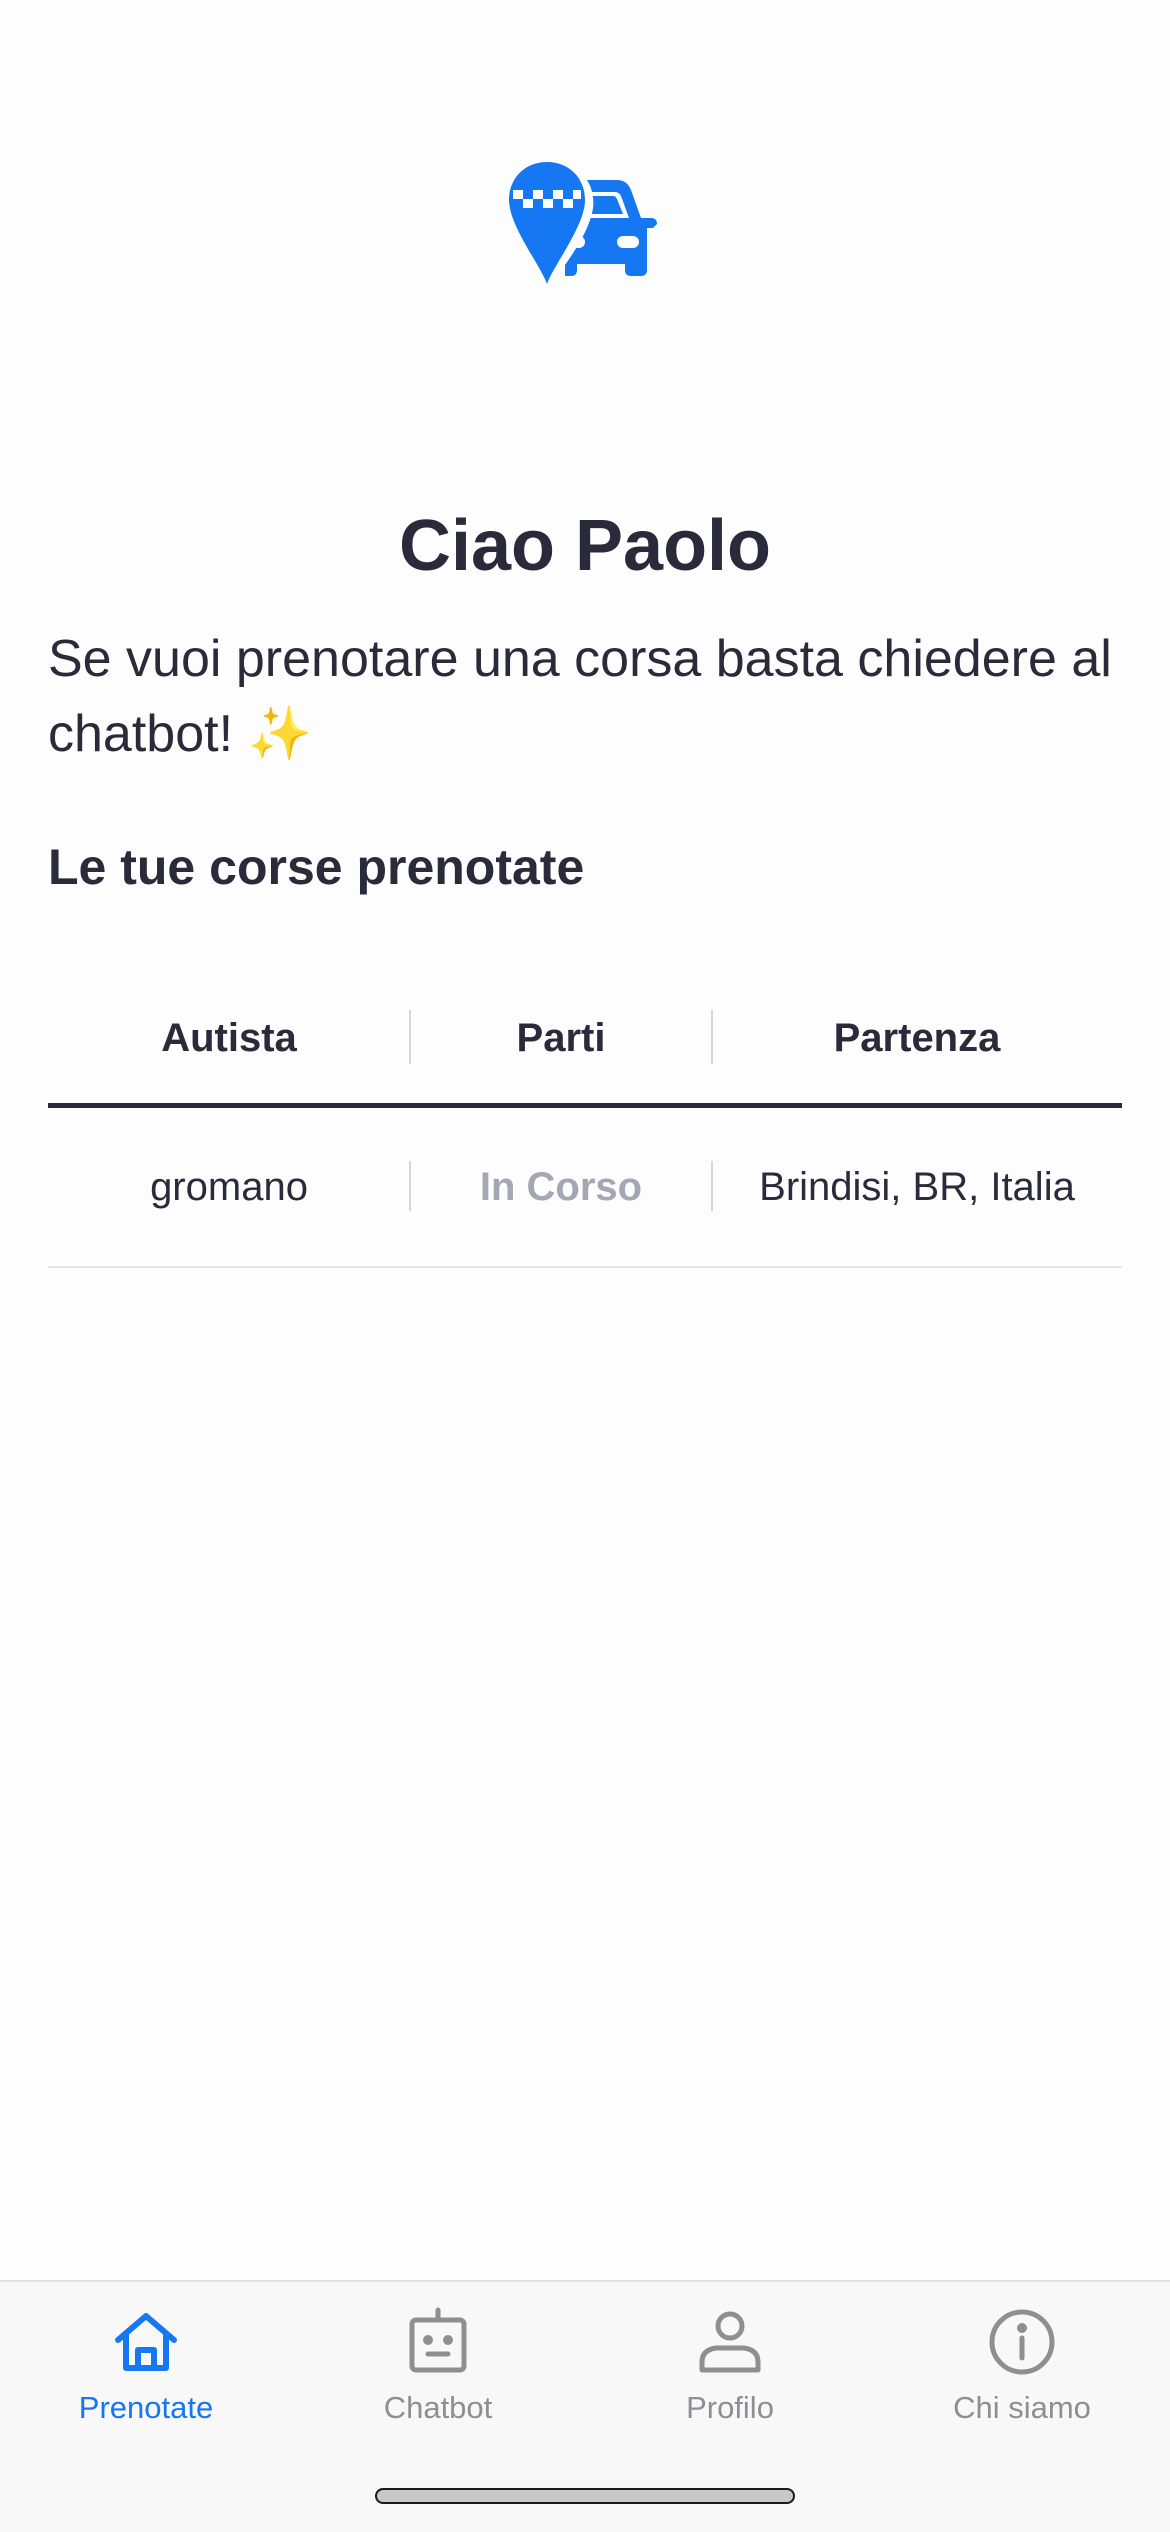  Describe the element at coordinates (146, 2342) in the screenshot. I see `home-icon` at that location.